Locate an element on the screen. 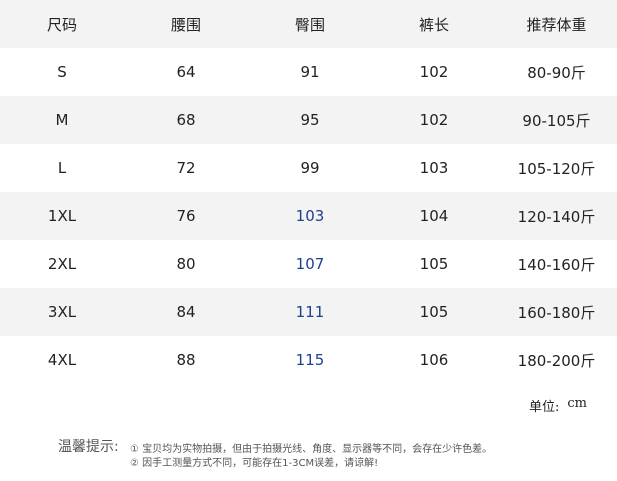 Image resolution: width=617 pixels, height=481 pixels. cell-waist: 88 is located at coordinates (186, 360).